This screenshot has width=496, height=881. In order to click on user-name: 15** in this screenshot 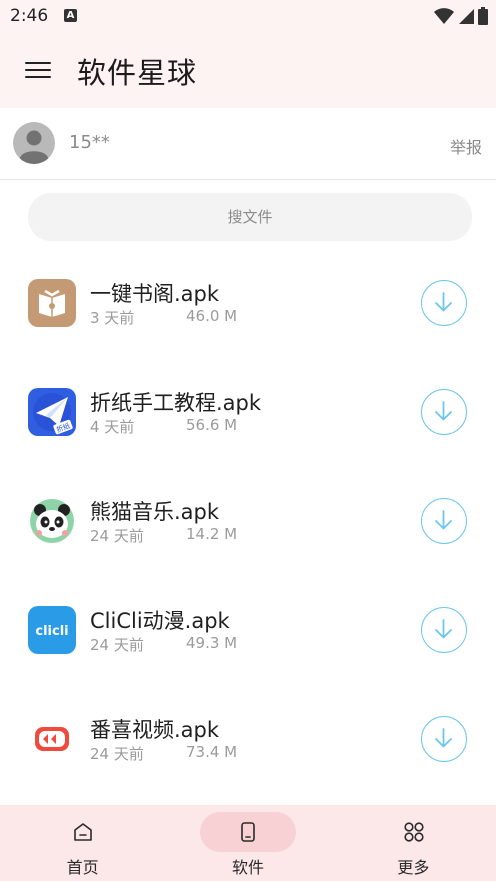, I will do `click(89, 142)`.